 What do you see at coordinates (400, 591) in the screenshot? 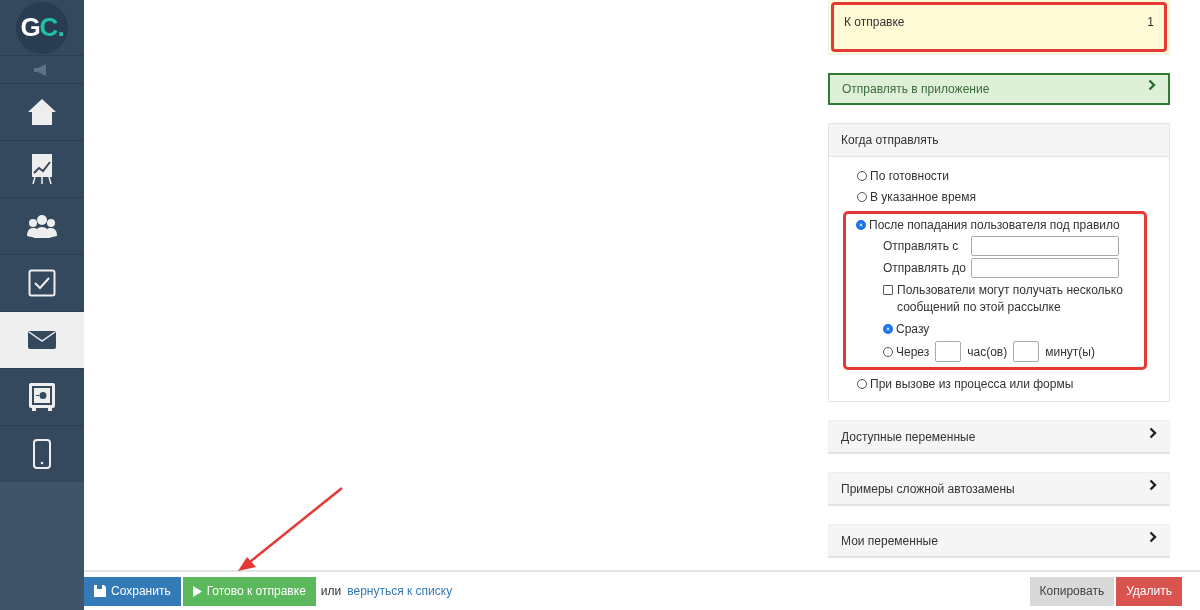
I see `back-link: вернуться к списку` at bounding box center [400, 591].